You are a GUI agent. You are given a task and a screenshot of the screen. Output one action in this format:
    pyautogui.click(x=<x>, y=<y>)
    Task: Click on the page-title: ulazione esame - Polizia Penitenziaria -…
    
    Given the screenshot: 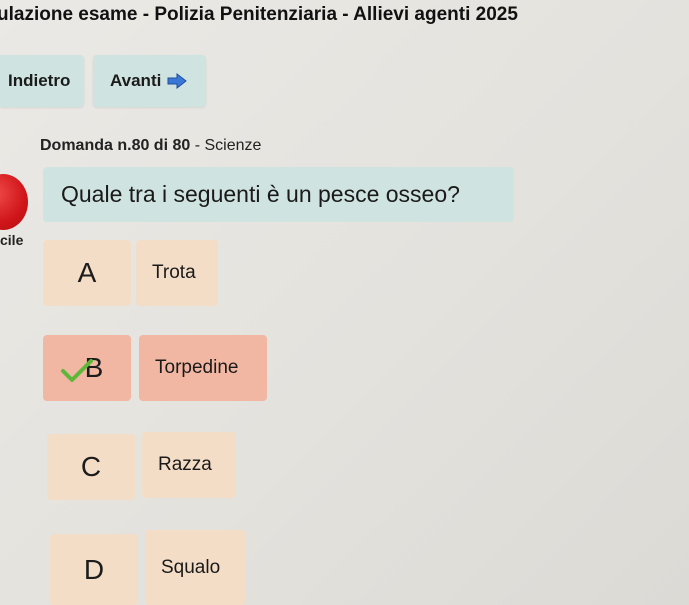 What is the action you would take?
    pyautogui.click(x=259, y=14)
    